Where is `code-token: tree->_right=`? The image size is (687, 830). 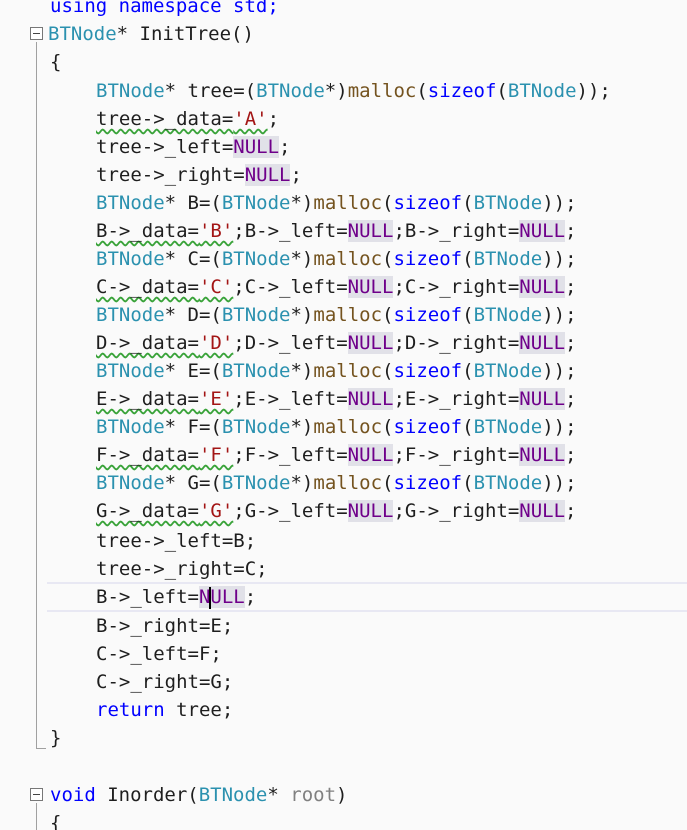 code-token: tree->_right= is located at coordinates (170, 175).